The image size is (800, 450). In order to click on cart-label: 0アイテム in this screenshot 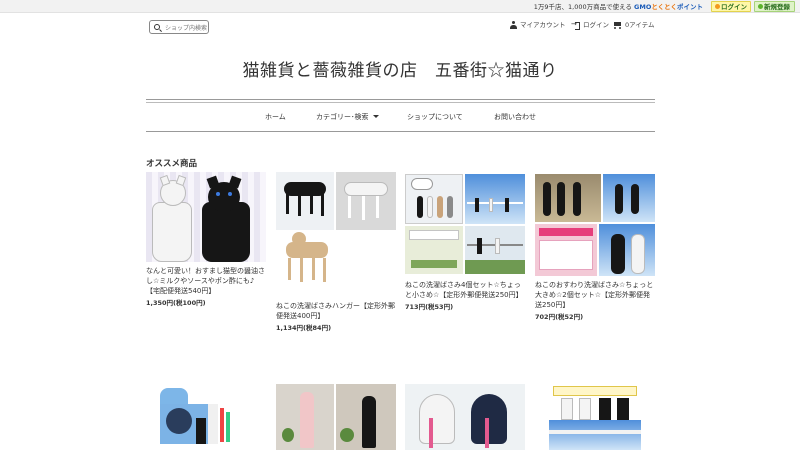, I will do `click(640, 25)`.